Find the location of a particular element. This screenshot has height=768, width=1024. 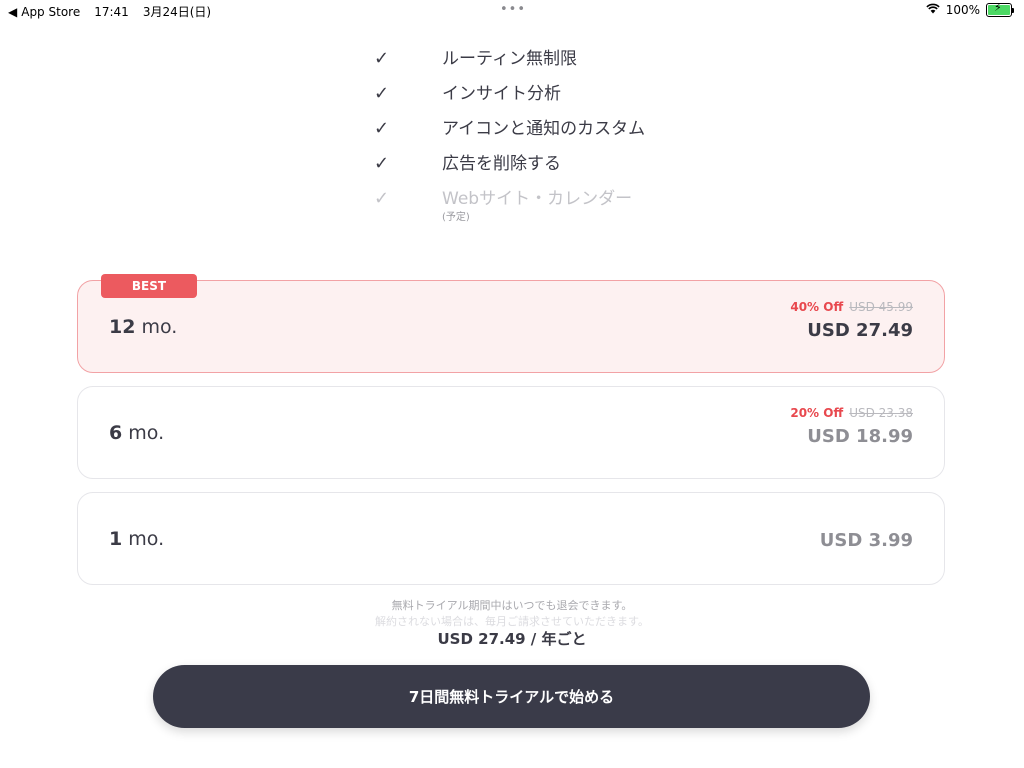

discount-line: 40% Off USD 45.99 is located at coordinates (851, 308).